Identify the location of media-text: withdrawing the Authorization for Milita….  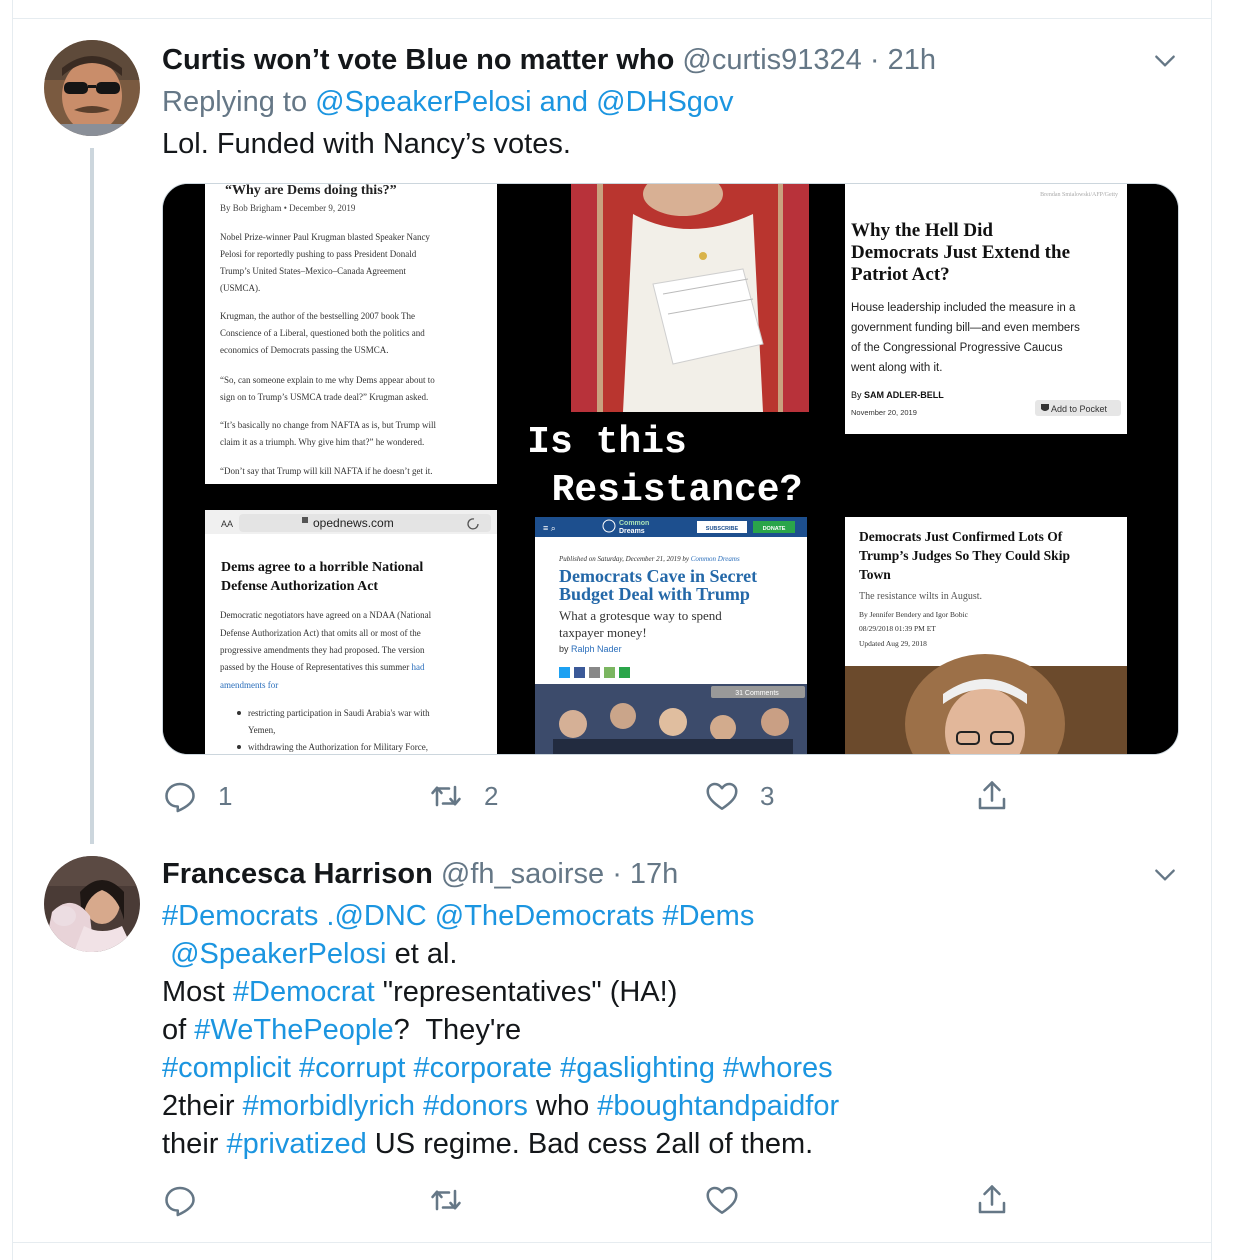
(338, 747).